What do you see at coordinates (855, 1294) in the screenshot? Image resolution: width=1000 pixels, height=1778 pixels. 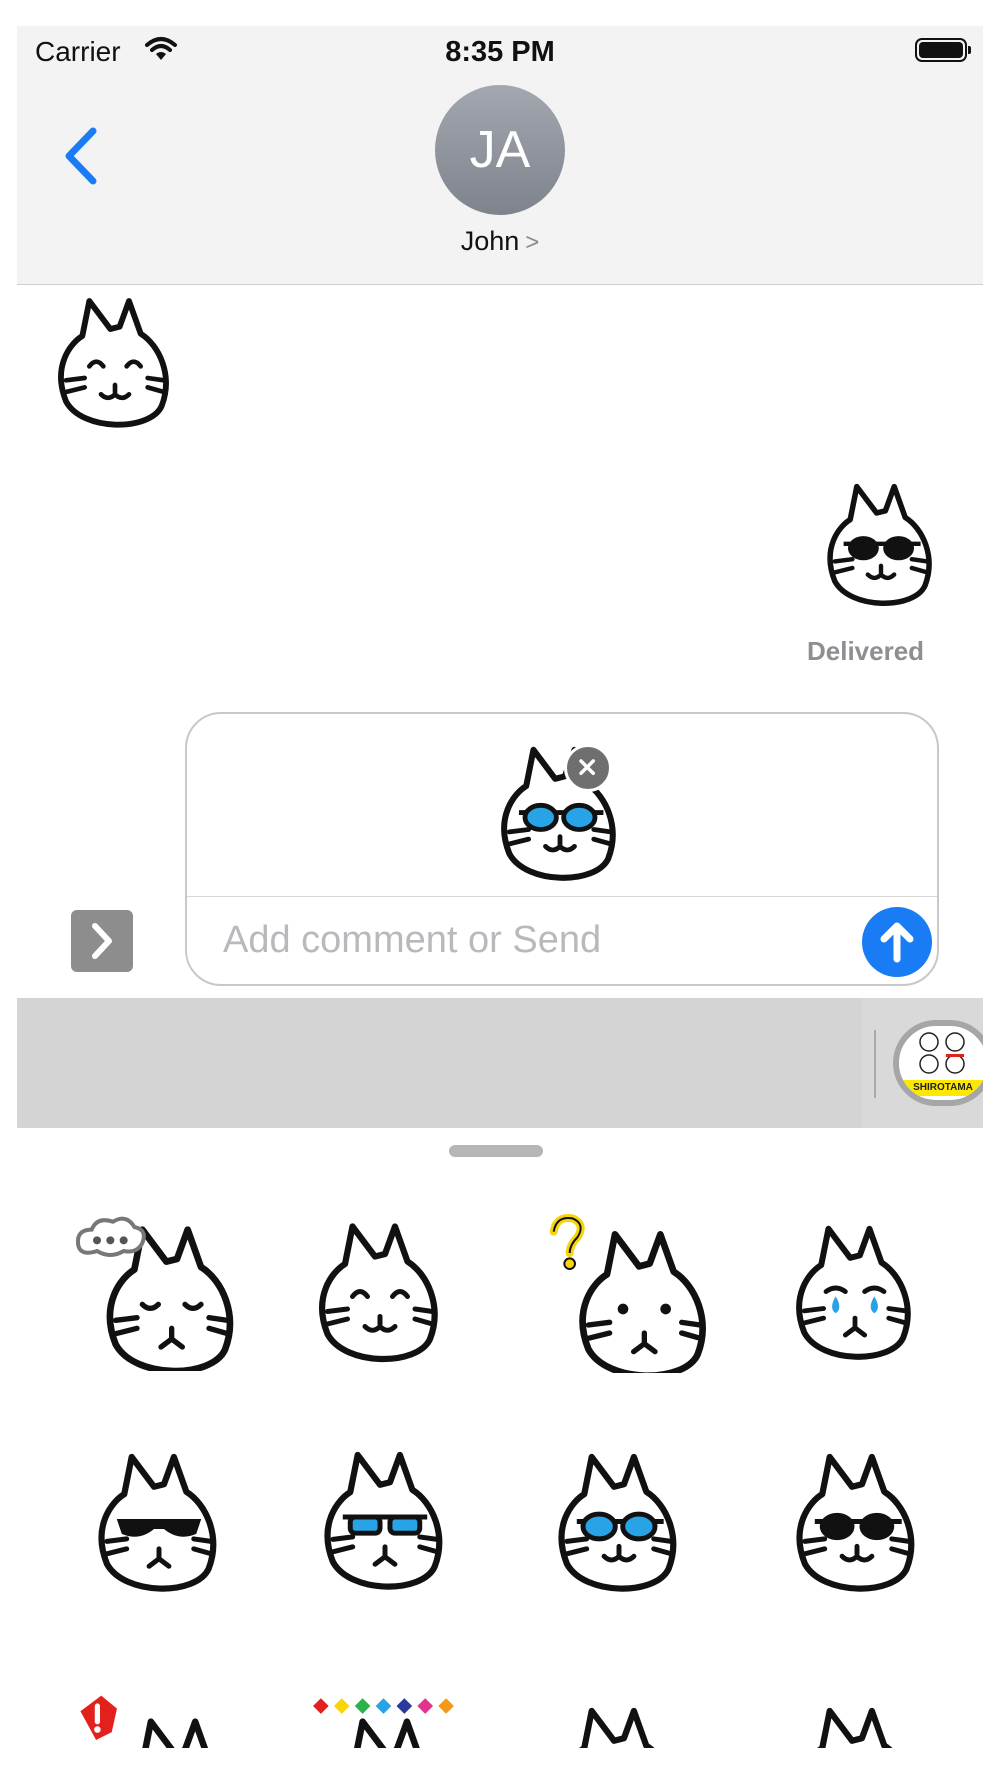 I see `cat-crying-sticker` at bounding box center [855, 1294].